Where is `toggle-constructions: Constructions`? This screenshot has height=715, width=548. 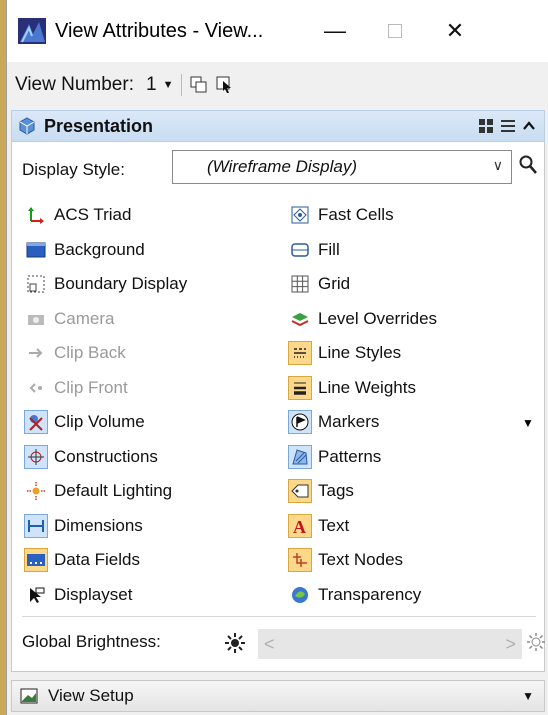
toggle-constructions: Constructions is located at coordinates (91, 457).